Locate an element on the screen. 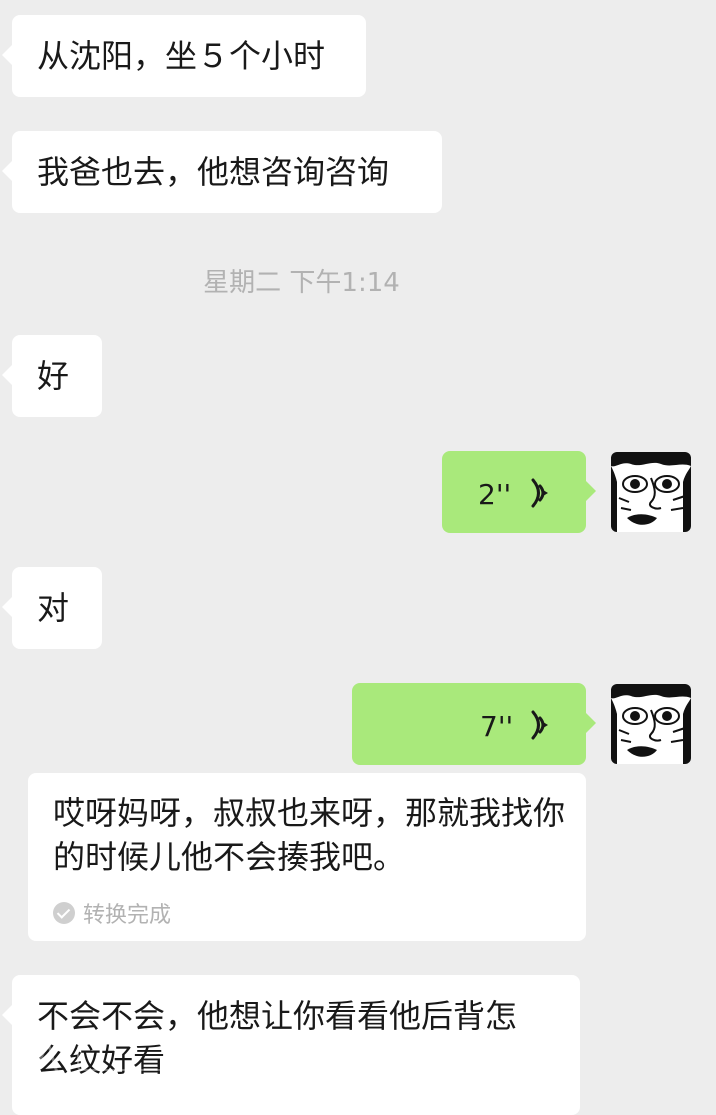  message-text-line: 不会不会，他想让你看看他后背怎 is located at coordinates (277, 1016).